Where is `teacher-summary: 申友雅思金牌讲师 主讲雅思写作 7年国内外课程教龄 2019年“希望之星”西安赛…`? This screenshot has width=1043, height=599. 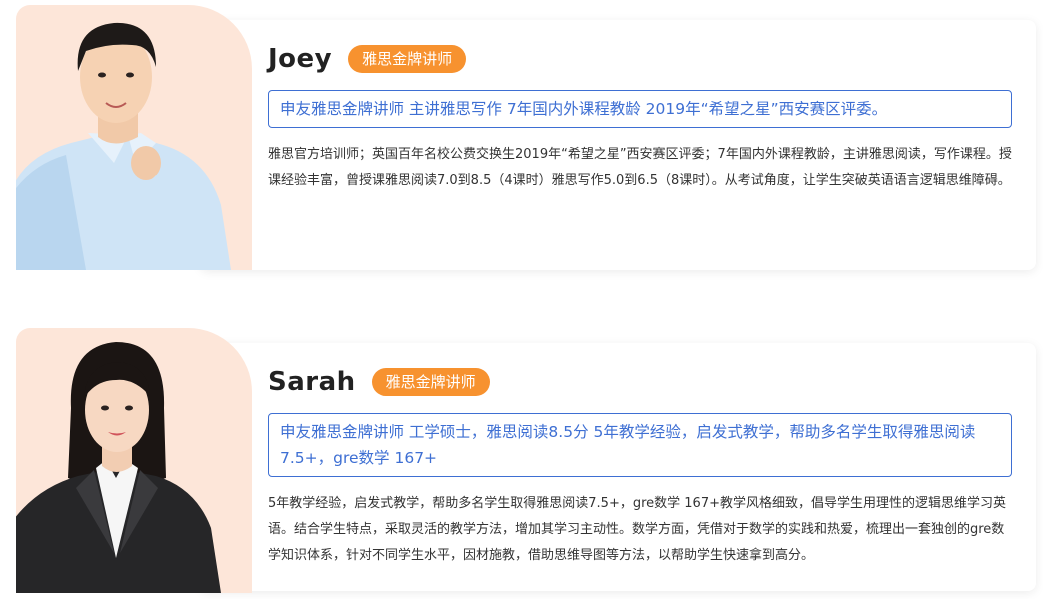
teacher-summary: 申友雅思金牌讲师 主讲雅思写作 7年国内外课程教龄 2019年“希望之星”西安赛… is located at coordinates (640, 109).